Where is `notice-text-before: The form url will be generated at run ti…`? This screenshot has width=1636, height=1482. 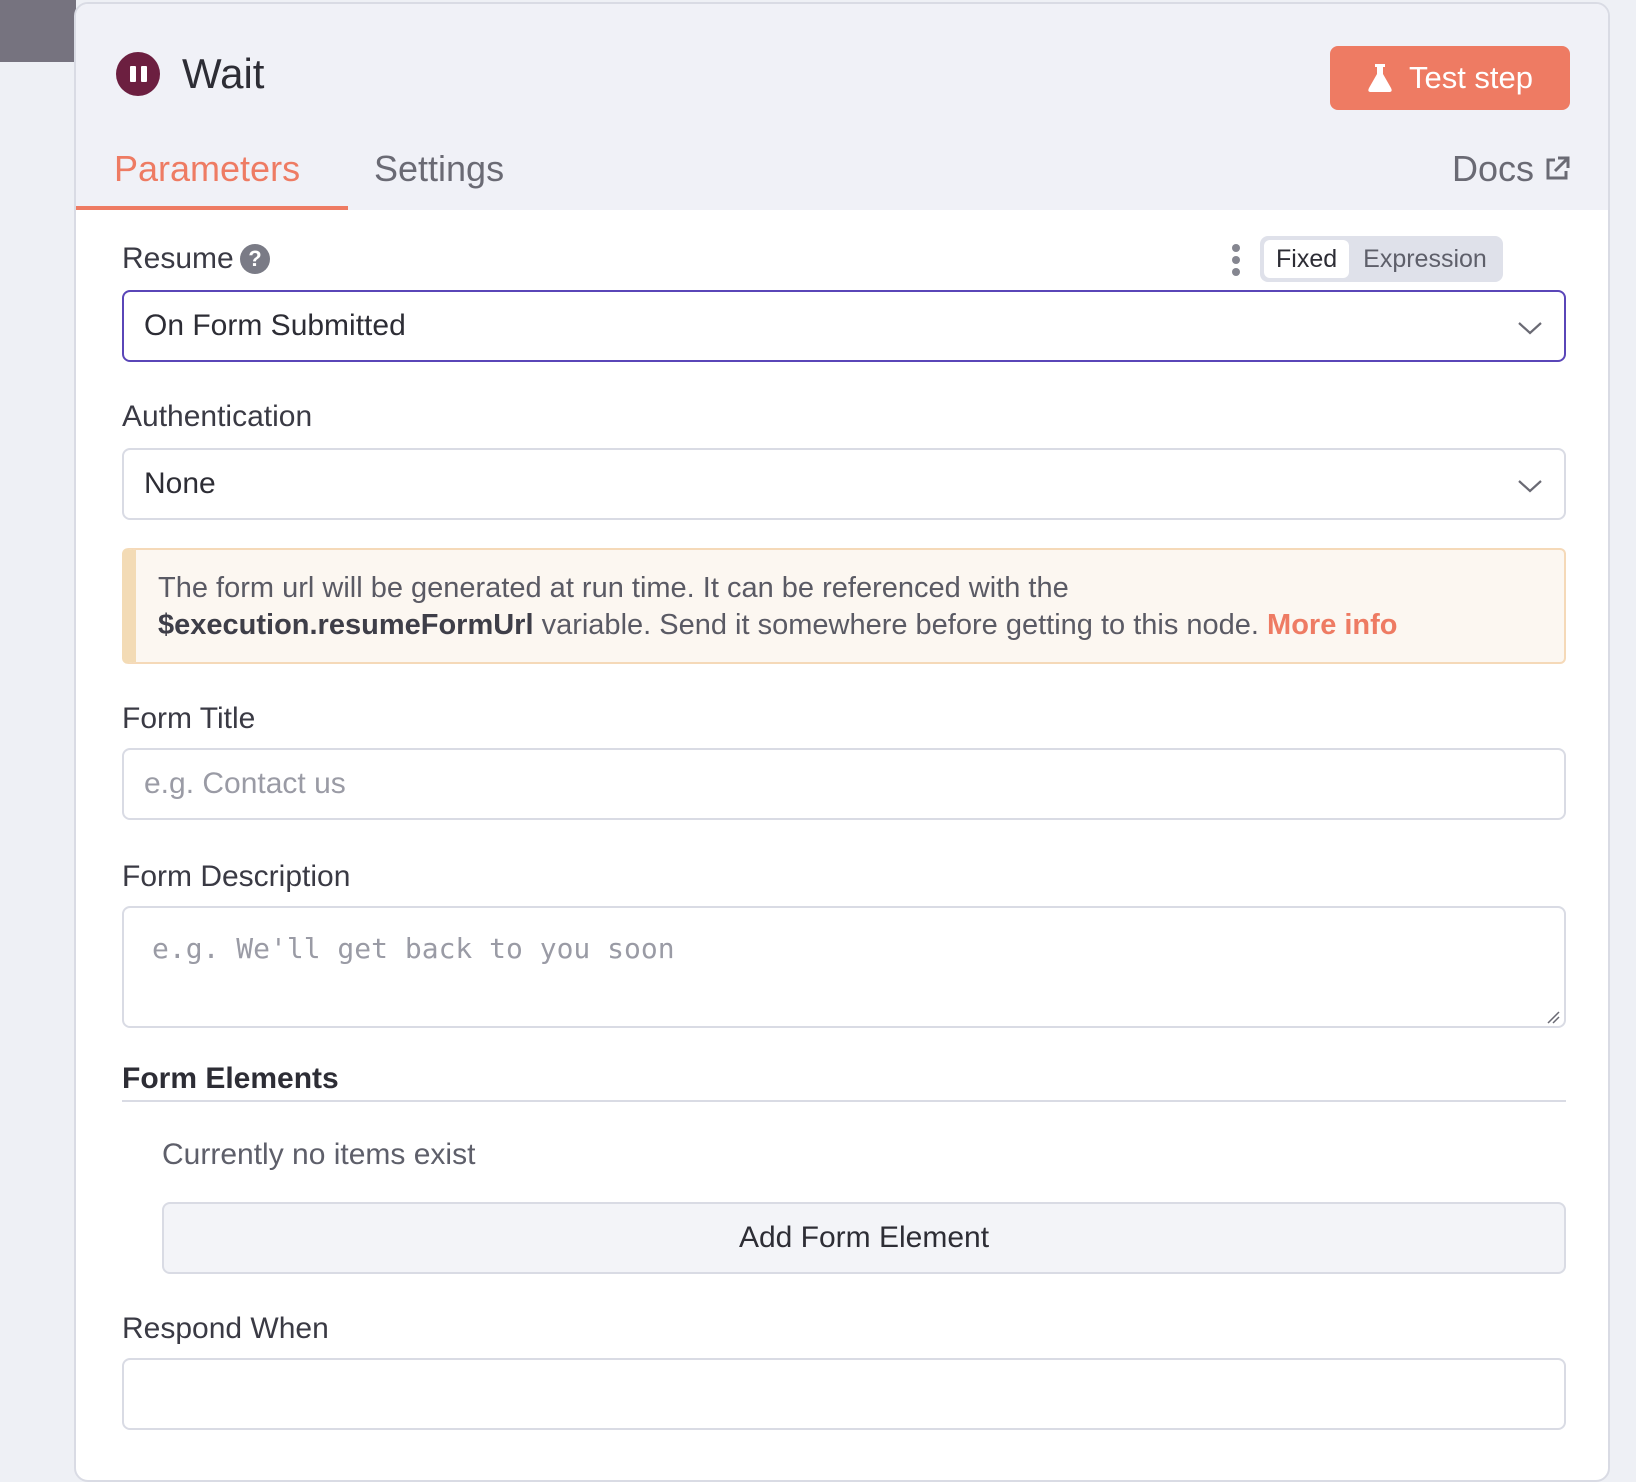
notice-text-before: The form url will be generated at run ti… is located at coordinates (613, 588).